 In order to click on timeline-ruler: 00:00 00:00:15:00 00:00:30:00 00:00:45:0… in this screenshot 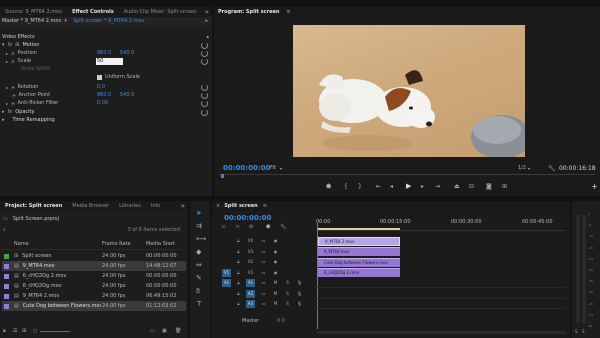, I will do `click(441, 222)`.